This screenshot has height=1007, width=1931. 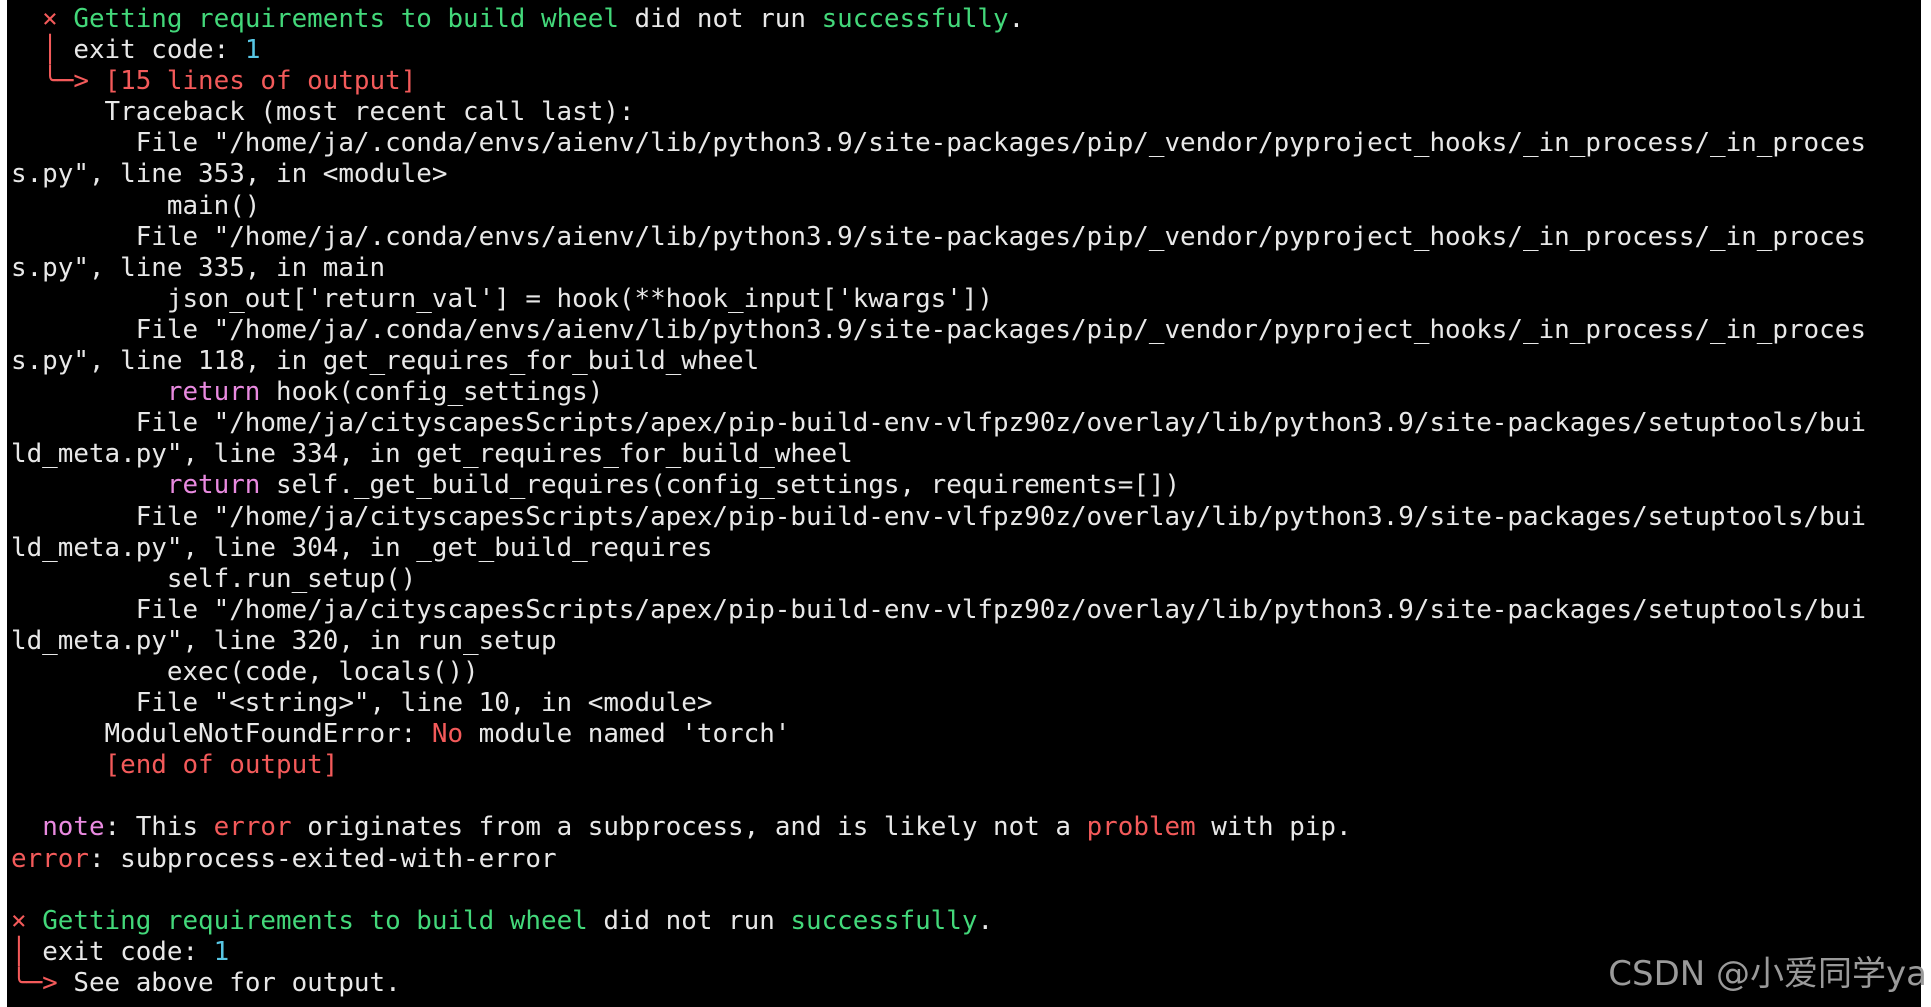 What do you see at coordinates (1141, 827) in the screenshot?
I see `terminal-text: problem` at bounding box center [1141, 827].